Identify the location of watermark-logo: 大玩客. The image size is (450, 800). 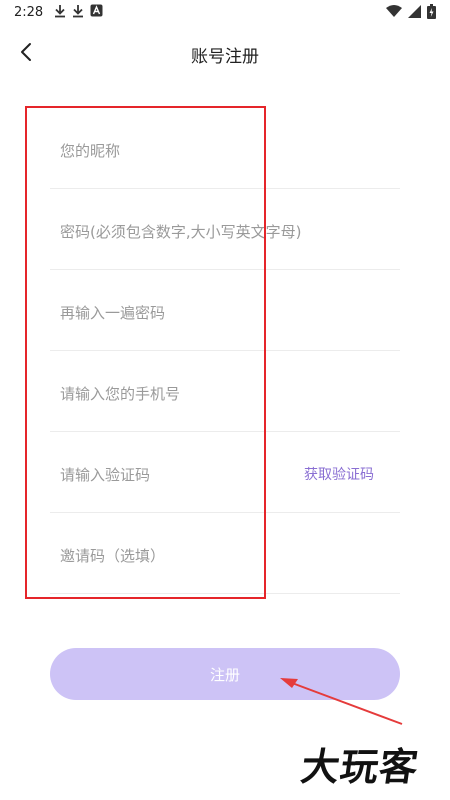
(360, 767).